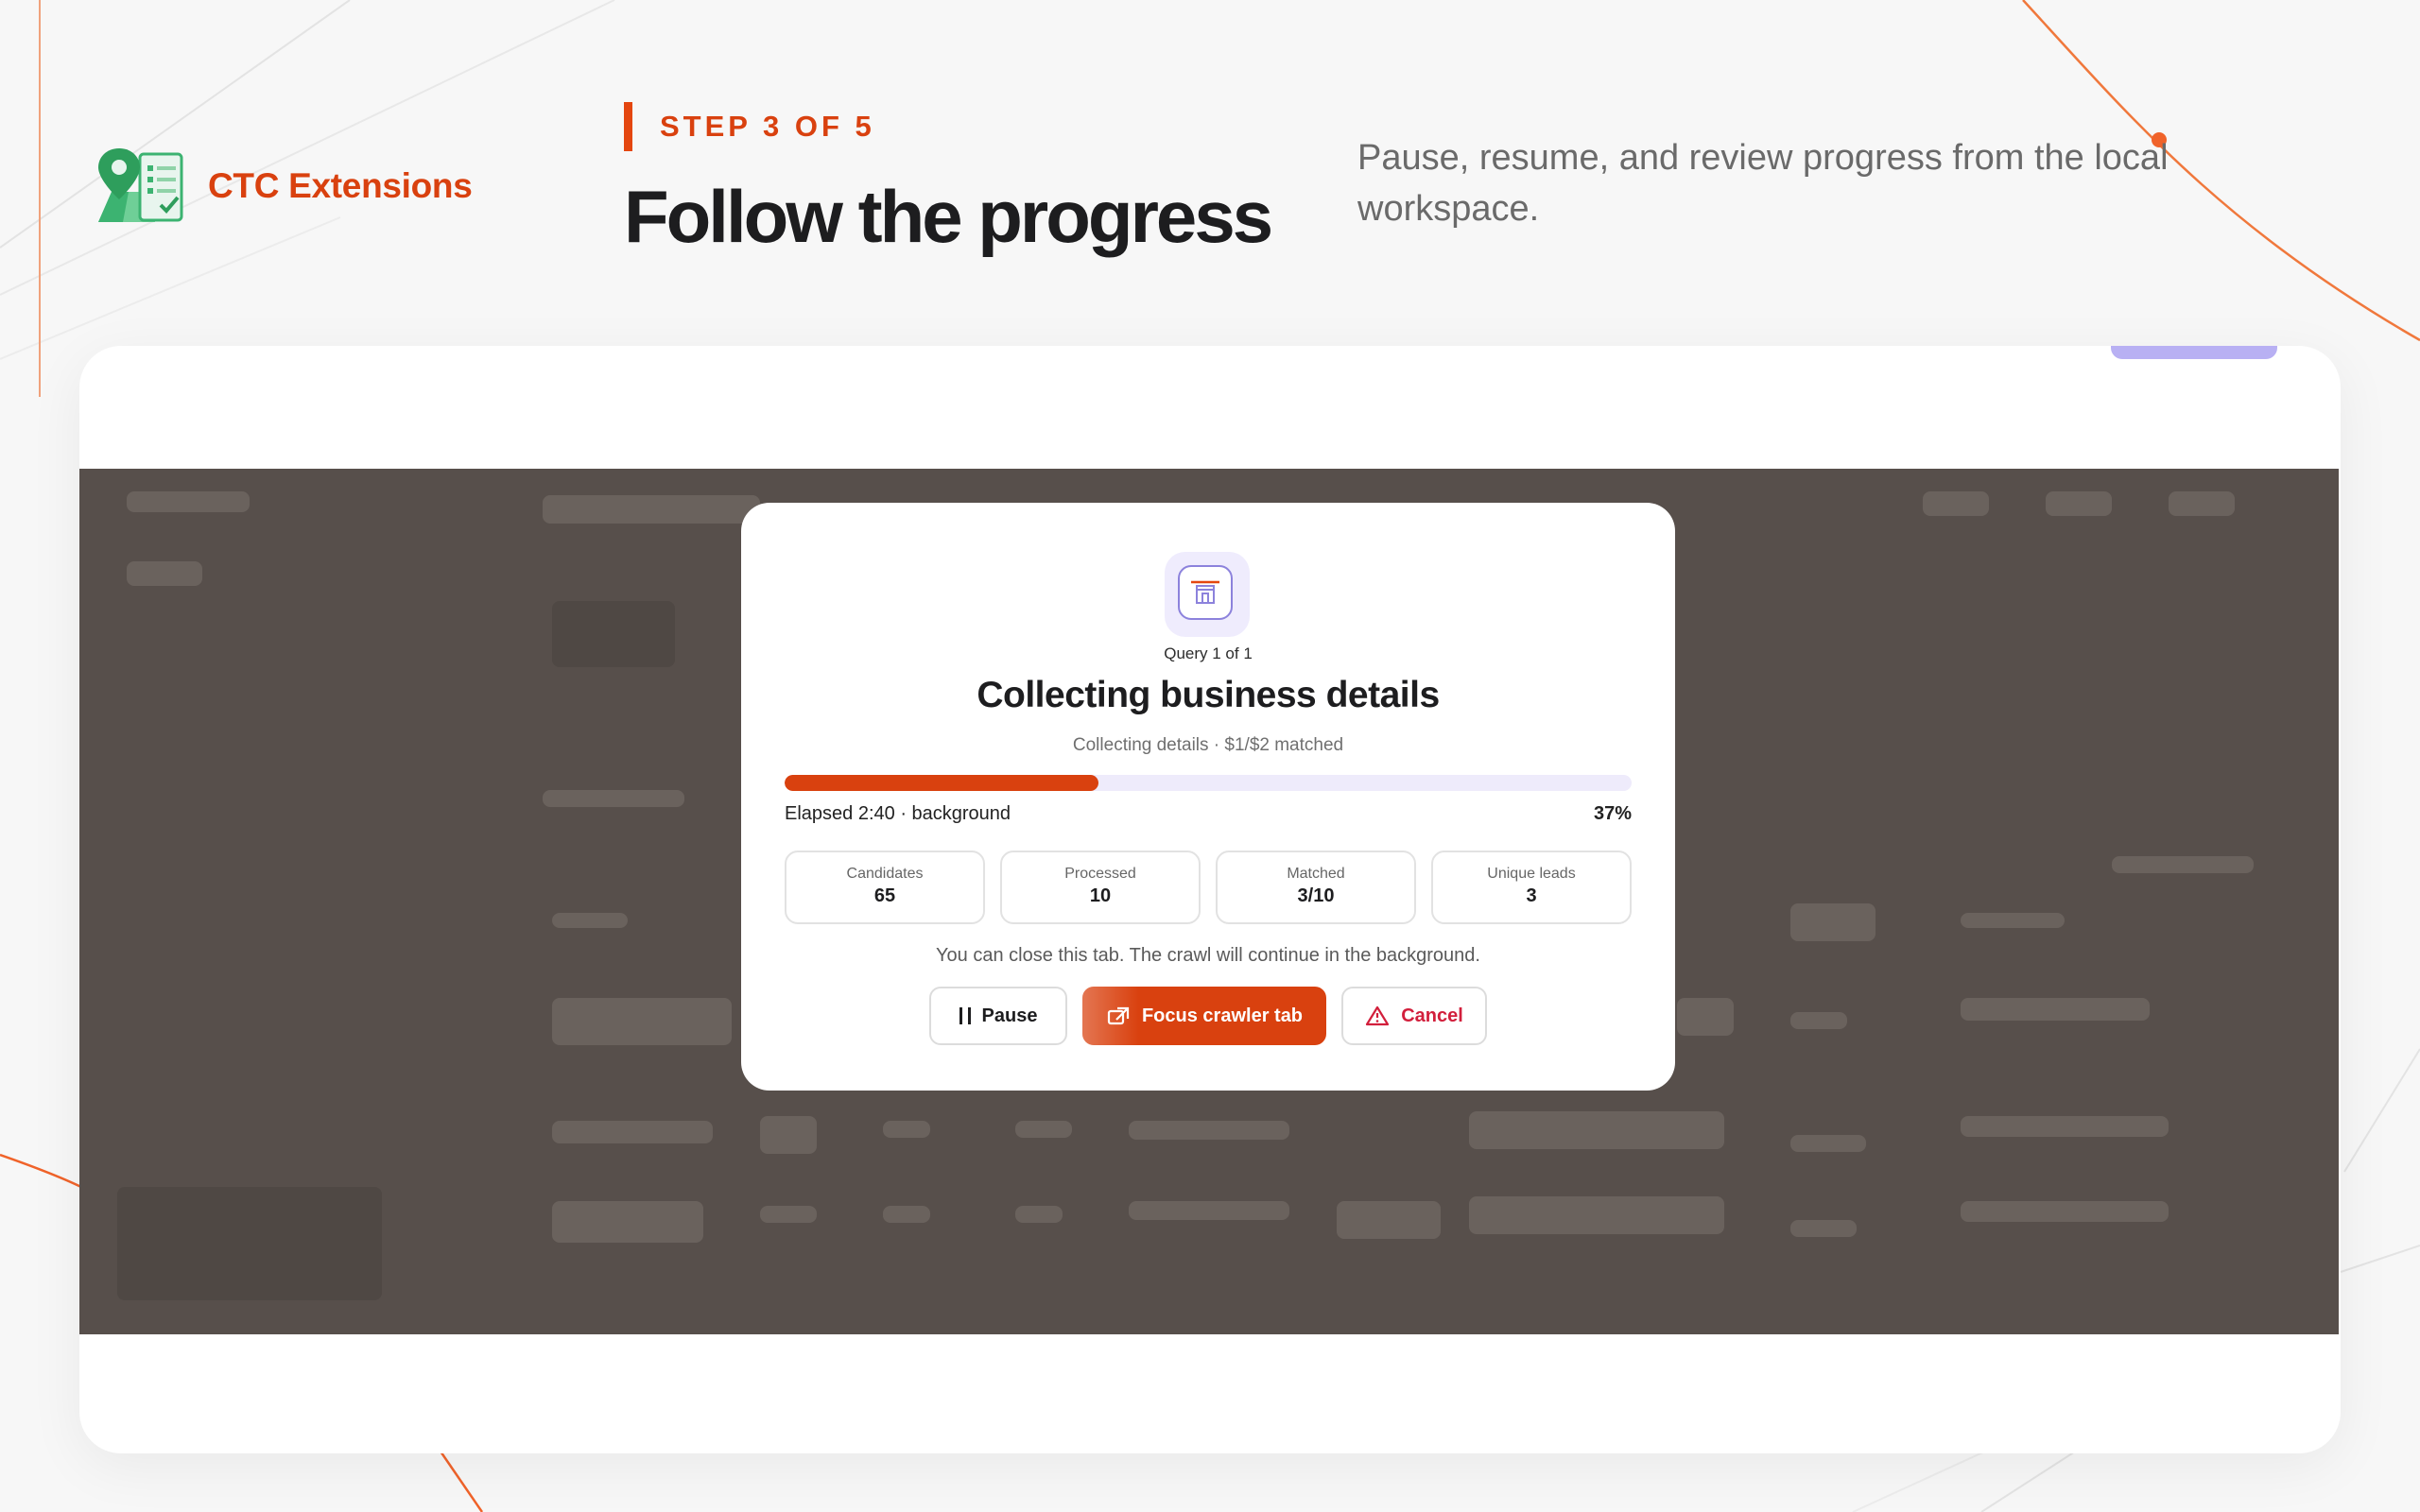 The image size is (2420, 1512). What do you see at coordinates (140, 185) in the screenshot?
I see `map-pin-checklist-icon` at bounding box center [140, 185].